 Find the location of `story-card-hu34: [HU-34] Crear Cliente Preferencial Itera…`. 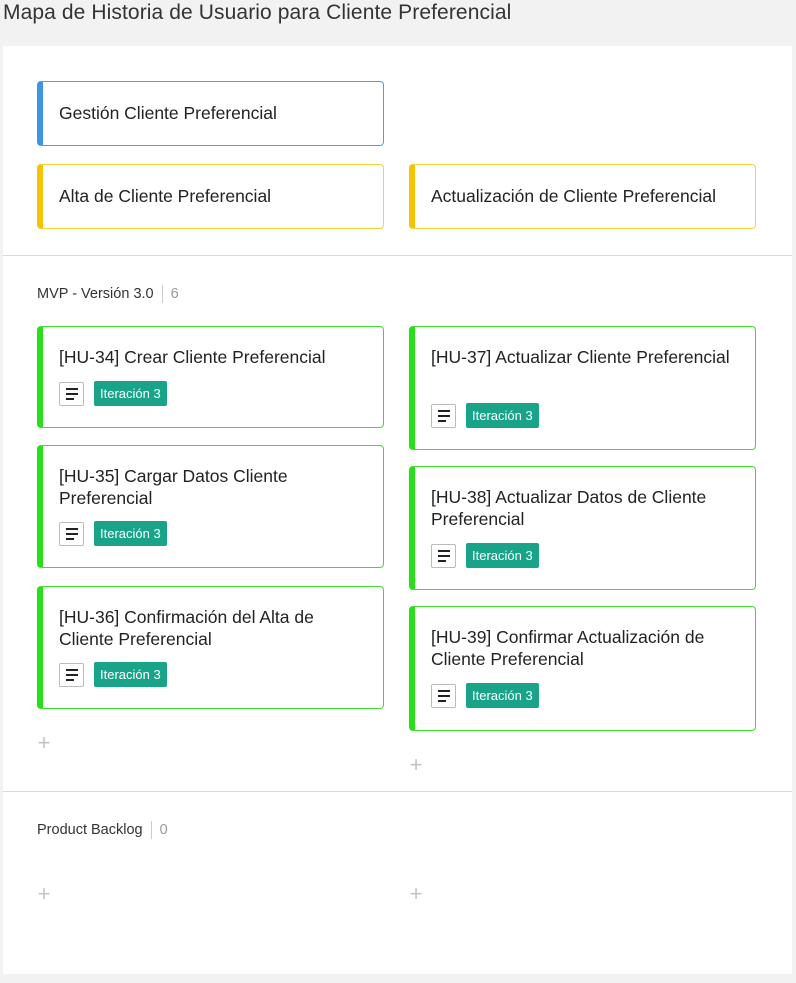

story-card-hu34: [HU-34] Crear Cliente Preferencial Itera… is located at coordinates (210, 377).